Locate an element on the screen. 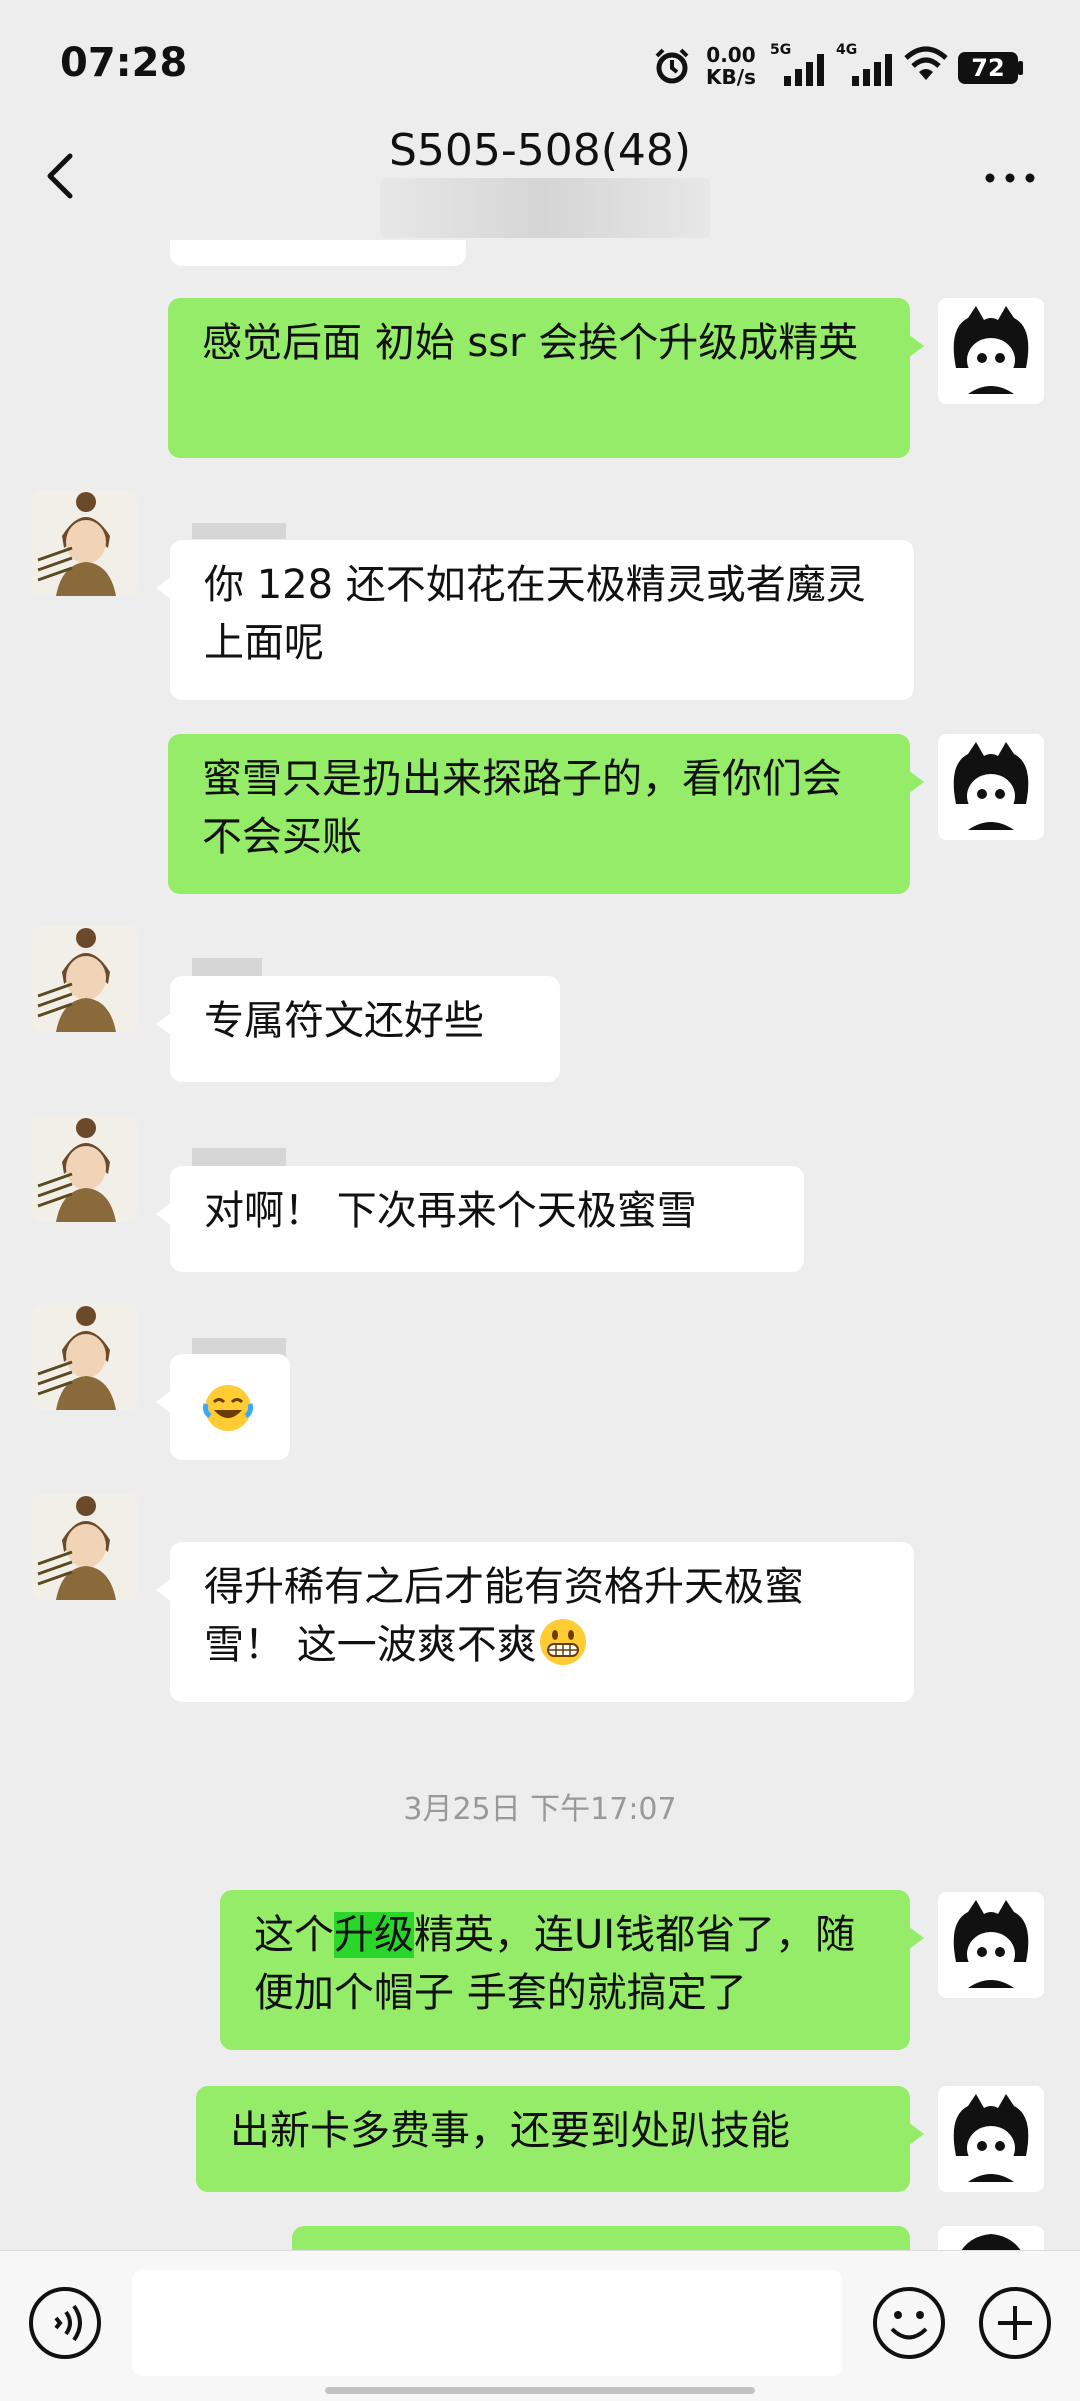  wifi-icon is located at coordinates (926, 63).